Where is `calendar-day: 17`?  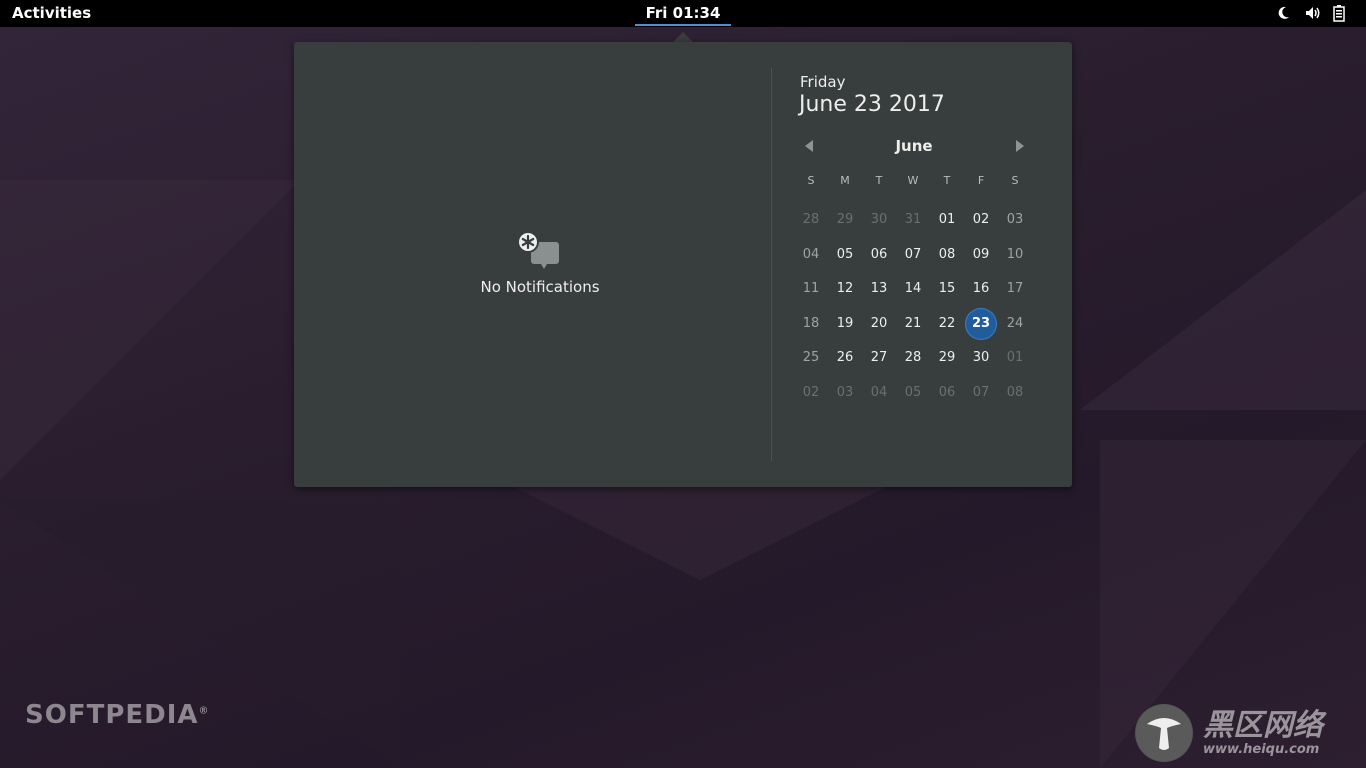
calendar-day: 17 is located at coordinates (1015, 289).